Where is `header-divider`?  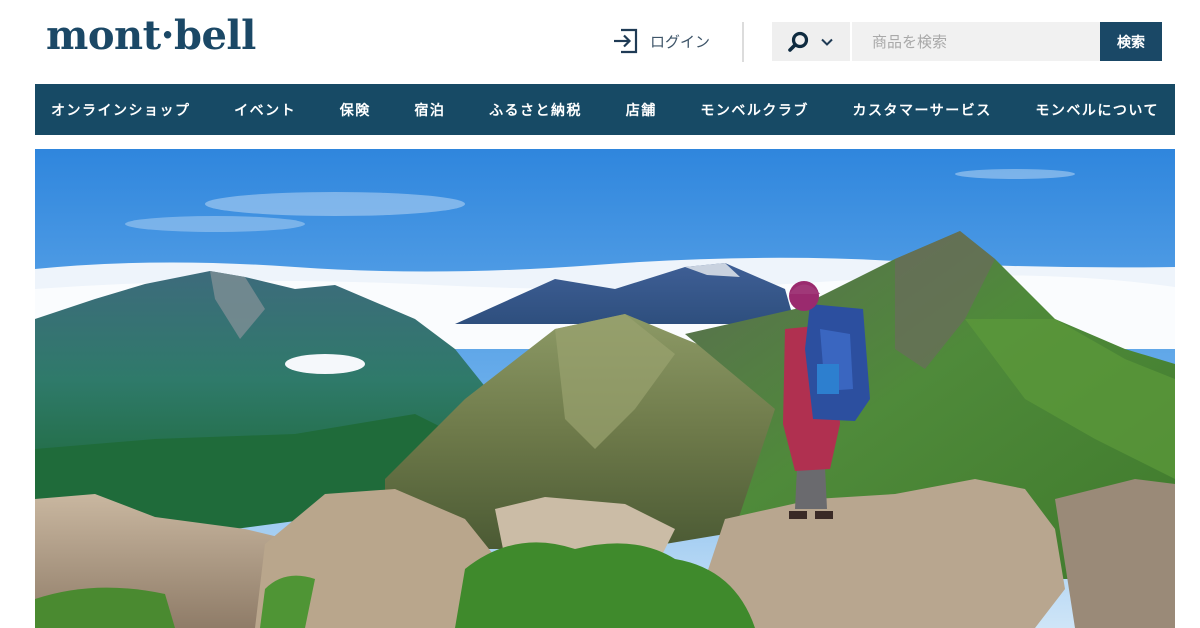
header-divider is located at coordinates (743, 42).